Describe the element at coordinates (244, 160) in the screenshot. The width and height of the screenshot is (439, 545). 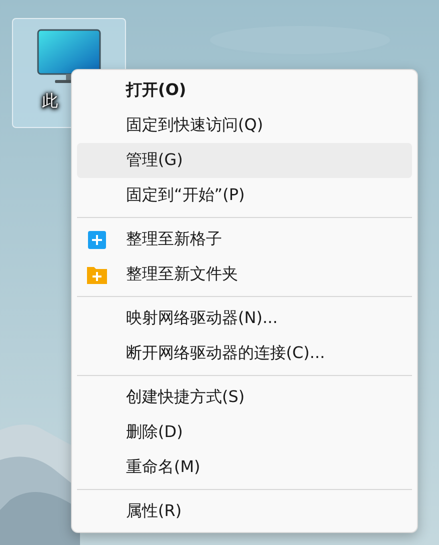
I see `menu-item: 管理(G)` at that location.